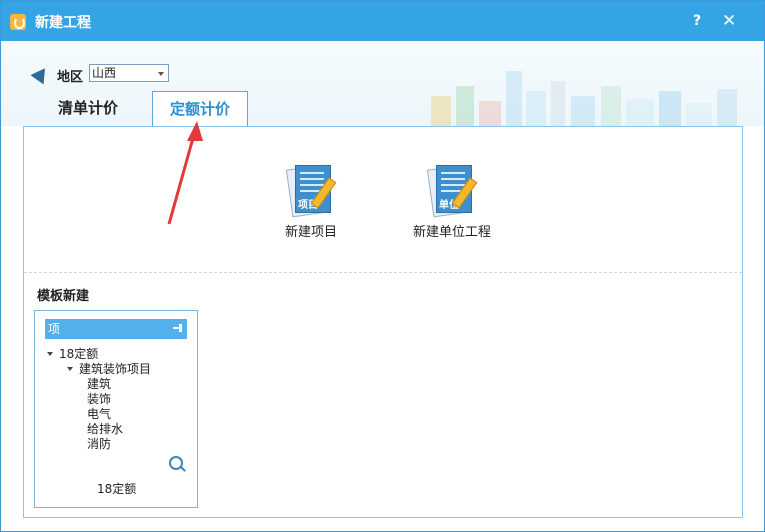 This screenshot has width=765, height=532. What do you see at coordinates (176, 463) in the screenshot?
I see `search-icon` at bounding box center [176, 463].